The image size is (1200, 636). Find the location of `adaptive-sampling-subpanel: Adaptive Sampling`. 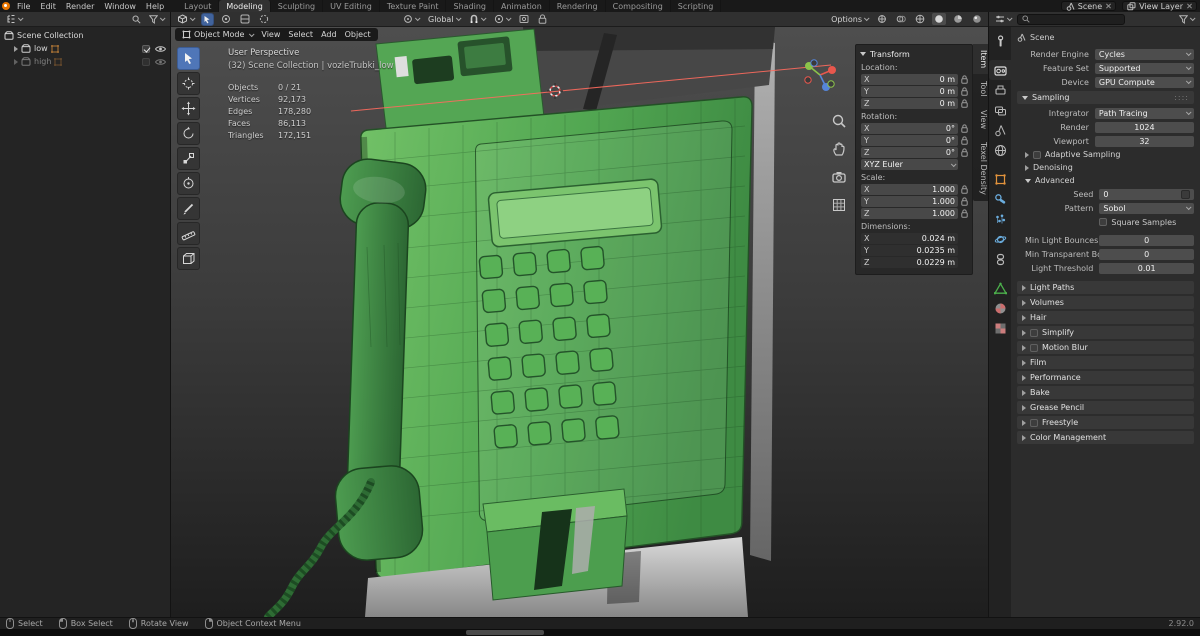

adaptive-sampling-subpanel: Adaptive Sampling is located at coordinates (1105, 154).